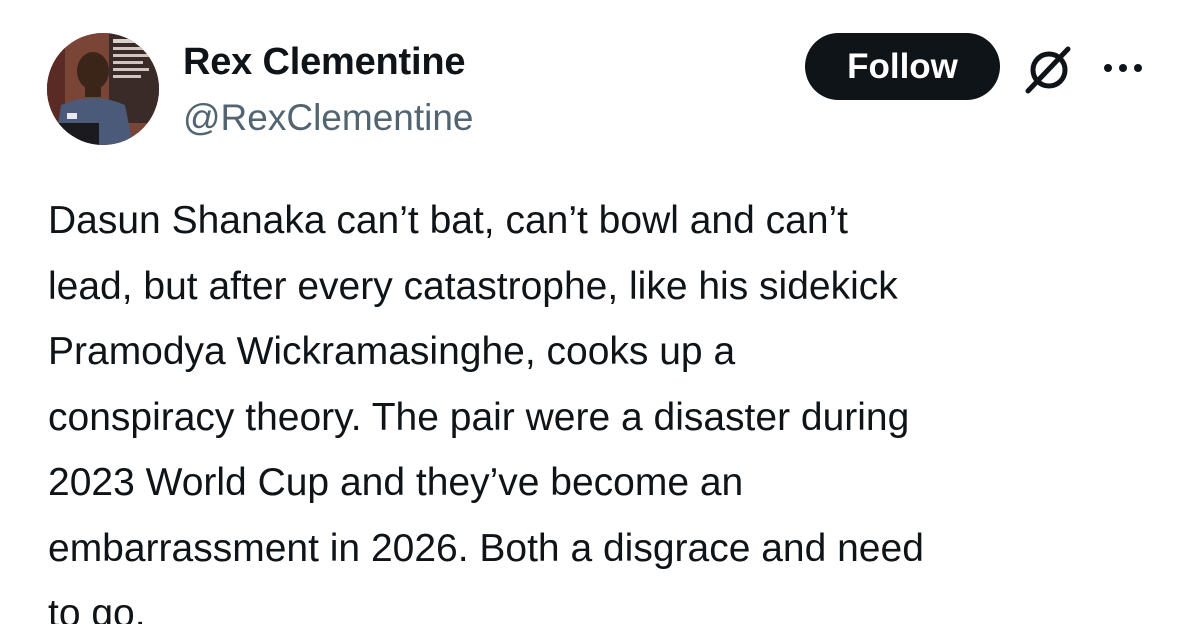  What do you see at coordinates (392, 351) in the screenshot?
I see `tweet-text-line: Pramodya Wickramasinghe, cooks up a` at bounding box center [392, 351].